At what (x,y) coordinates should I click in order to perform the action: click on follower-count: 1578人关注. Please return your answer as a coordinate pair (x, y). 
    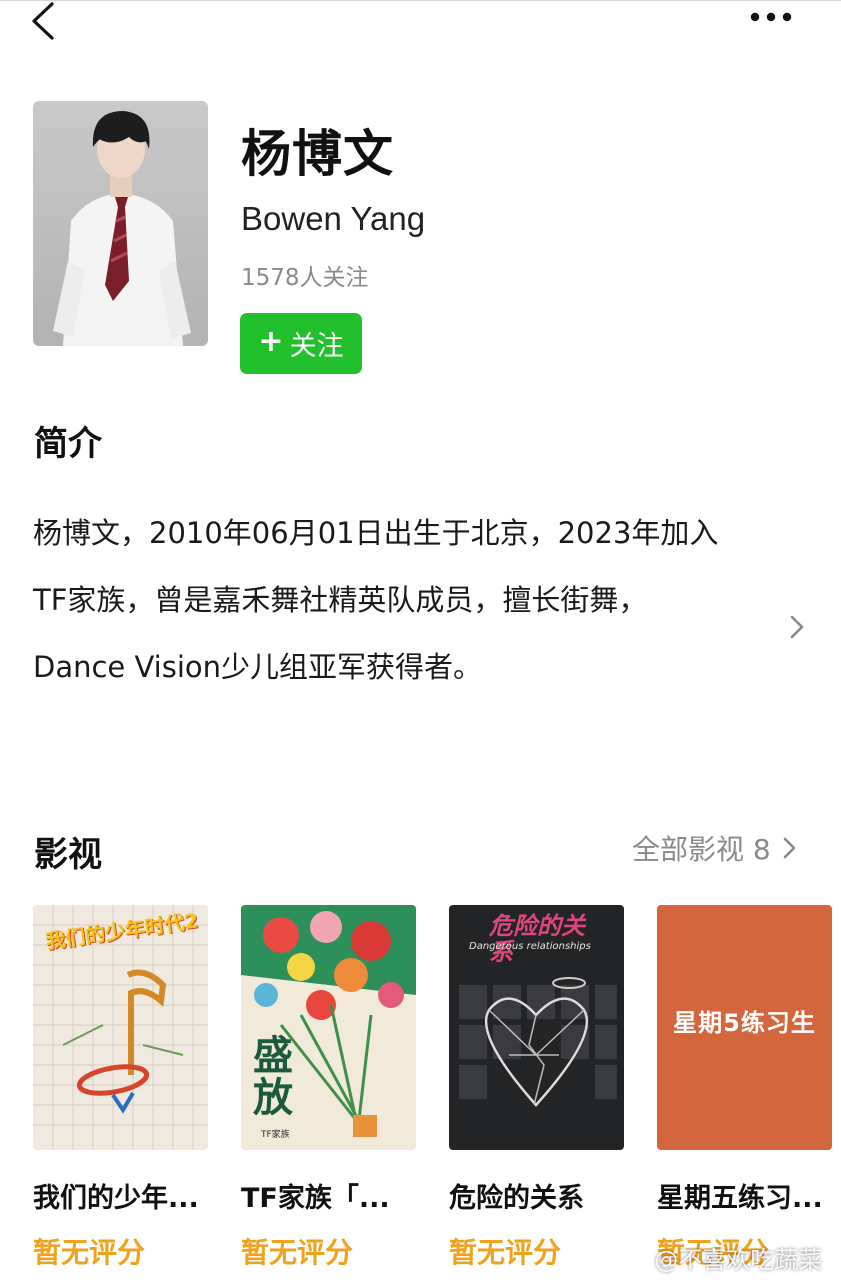
    Looking at the image, I should click on (305, 278).